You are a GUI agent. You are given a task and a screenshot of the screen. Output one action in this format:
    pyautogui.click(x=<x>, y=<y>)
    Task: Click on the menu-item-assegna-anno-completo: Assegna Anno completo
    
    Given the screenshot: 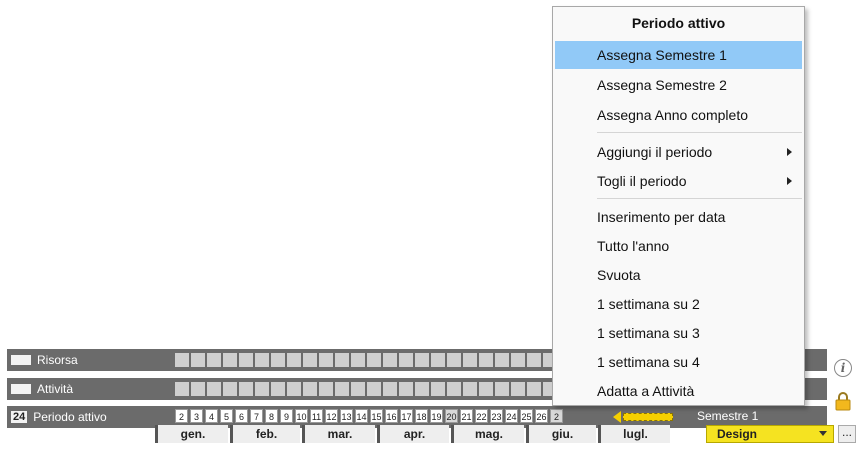 What is the action you would take?
    pyautogui.click(x=678, y=115)
    